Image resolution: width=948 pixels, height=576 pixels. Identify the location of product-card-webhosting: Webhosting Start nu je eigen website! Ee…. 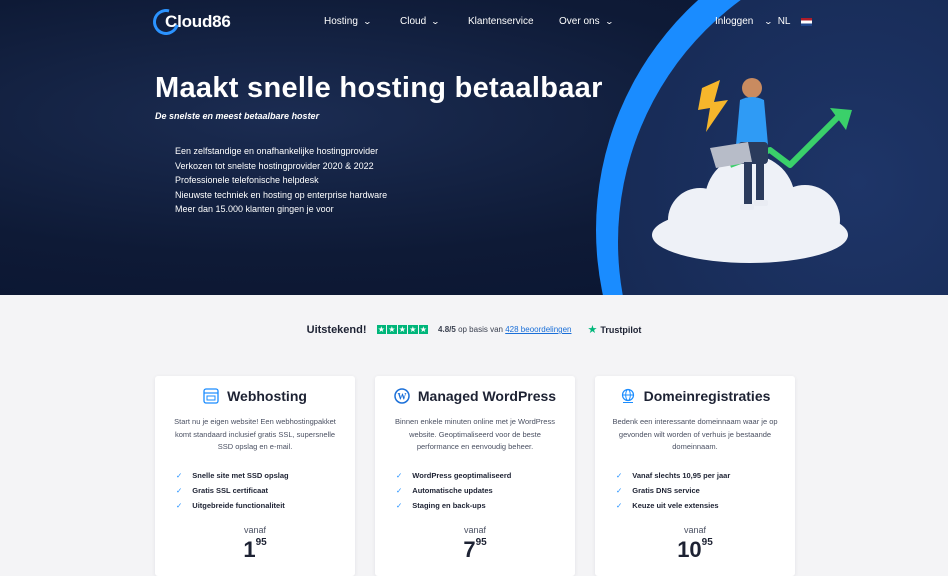
(255, 476).